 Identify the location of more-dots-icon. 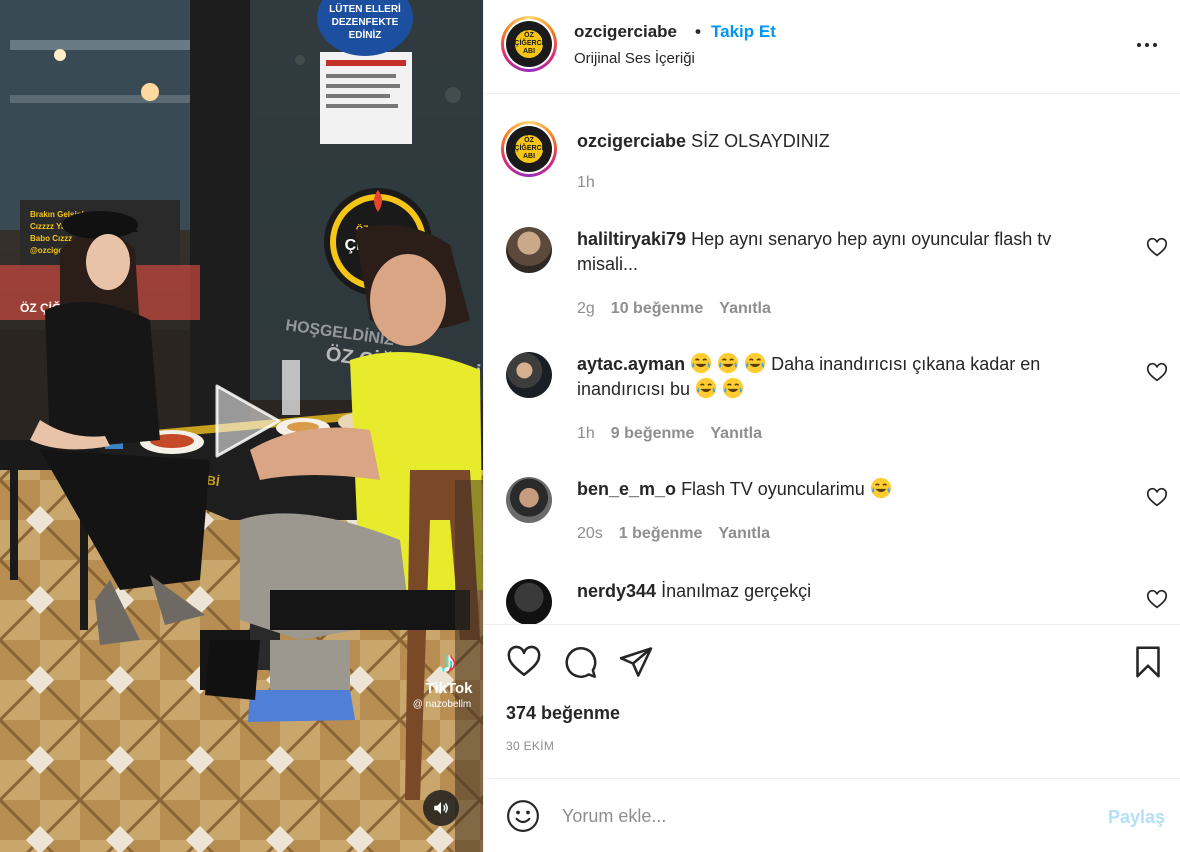
(1139, 45).